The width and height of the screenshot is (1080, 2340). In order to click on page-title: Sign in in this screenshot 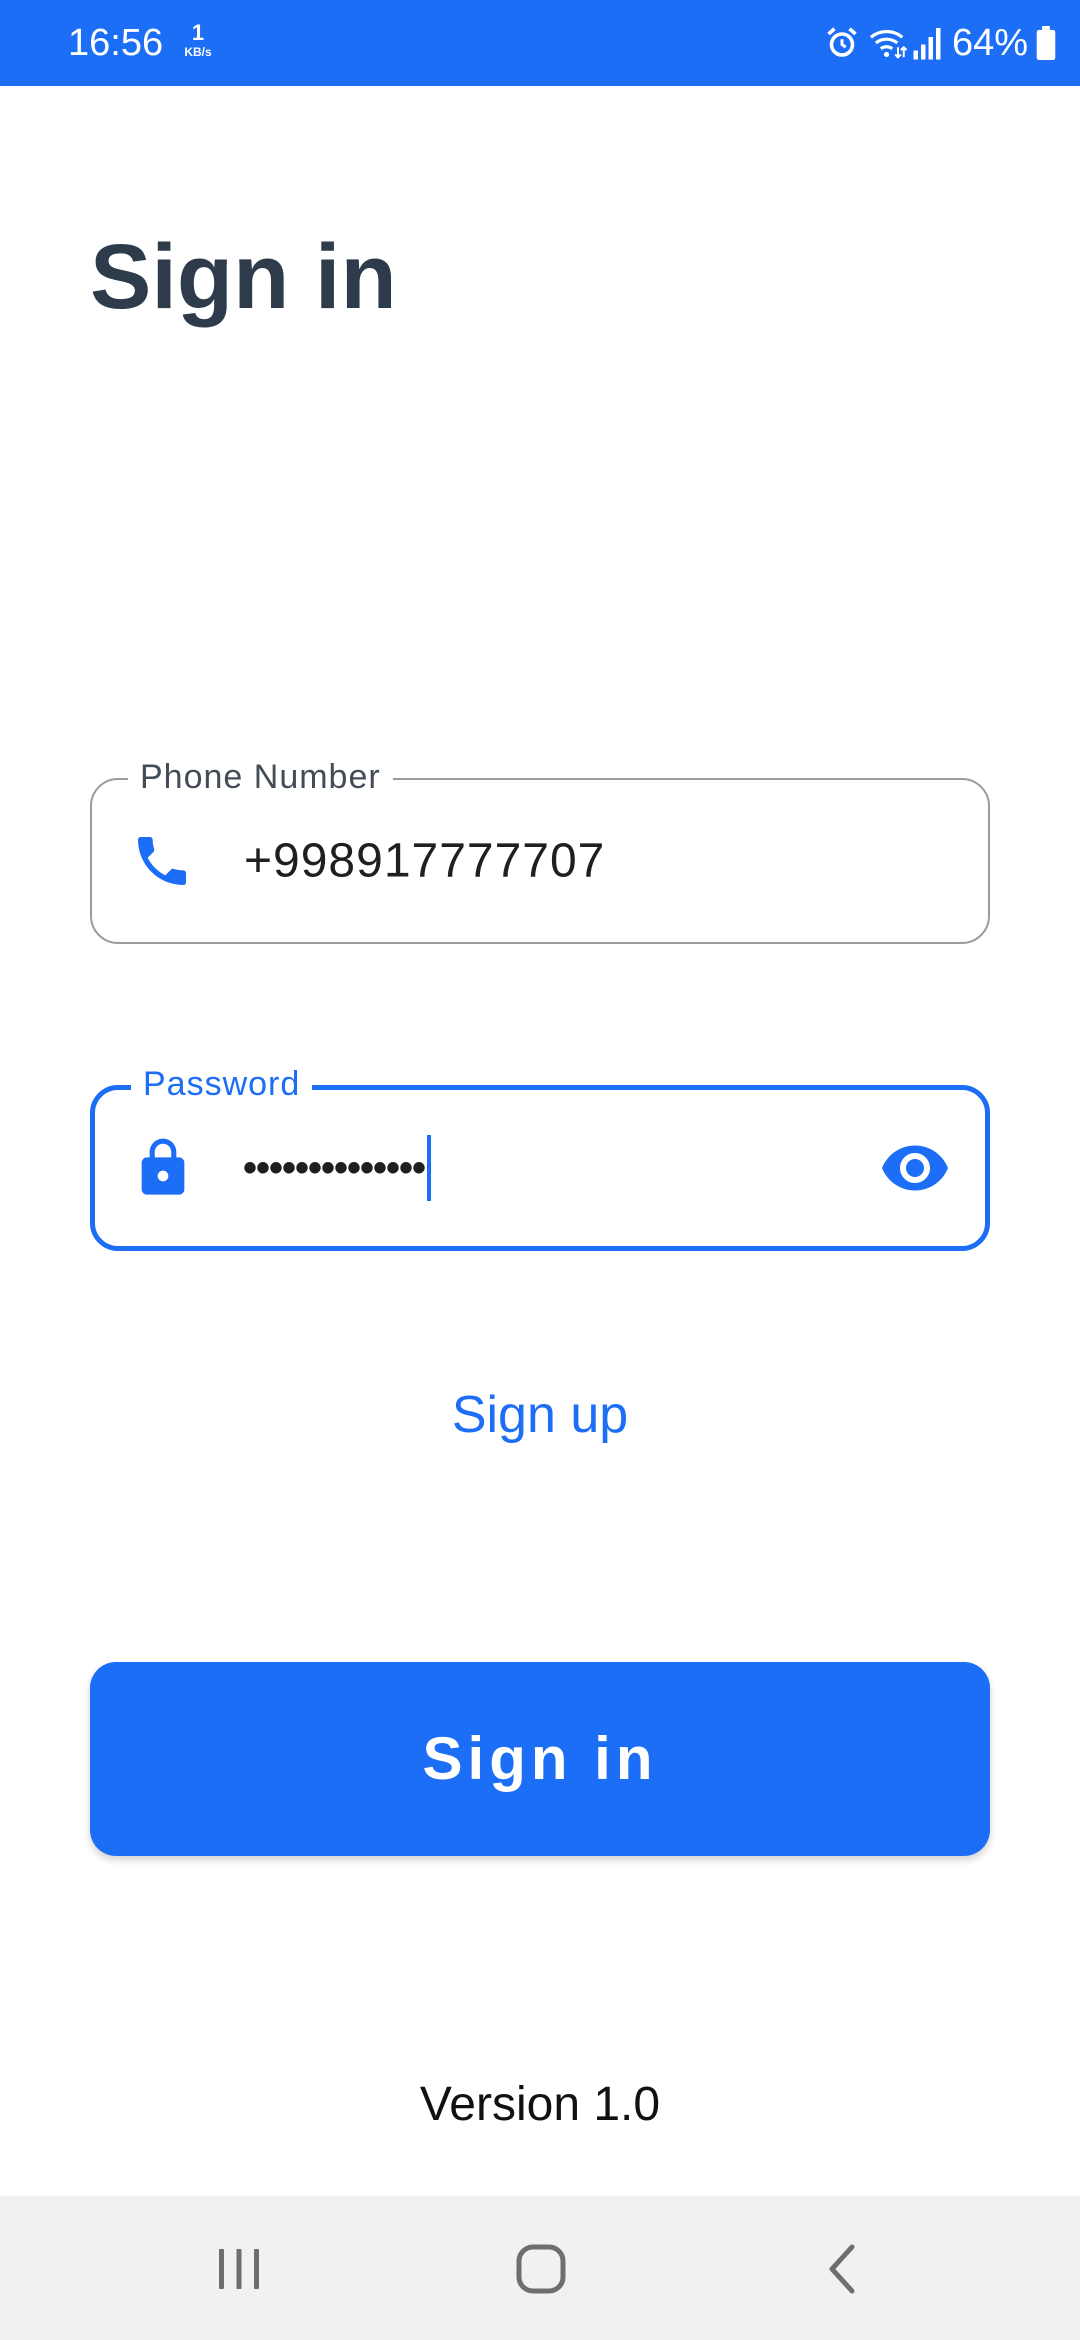, I will do `click(243, 277)`.